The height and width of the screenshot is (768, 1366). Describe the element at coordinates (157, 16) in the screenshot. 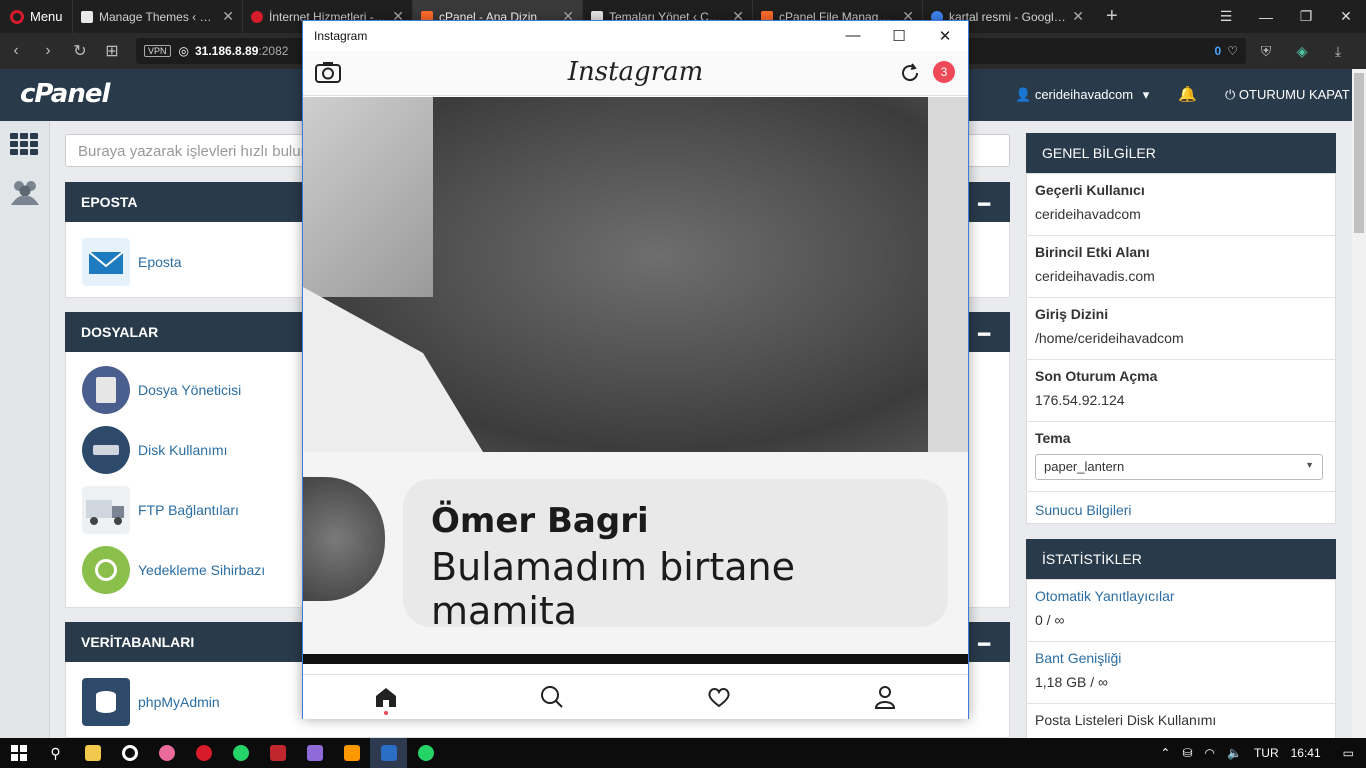

I see `browser-tab-1: Manage Themes ‹ Dem ✕` at that location.